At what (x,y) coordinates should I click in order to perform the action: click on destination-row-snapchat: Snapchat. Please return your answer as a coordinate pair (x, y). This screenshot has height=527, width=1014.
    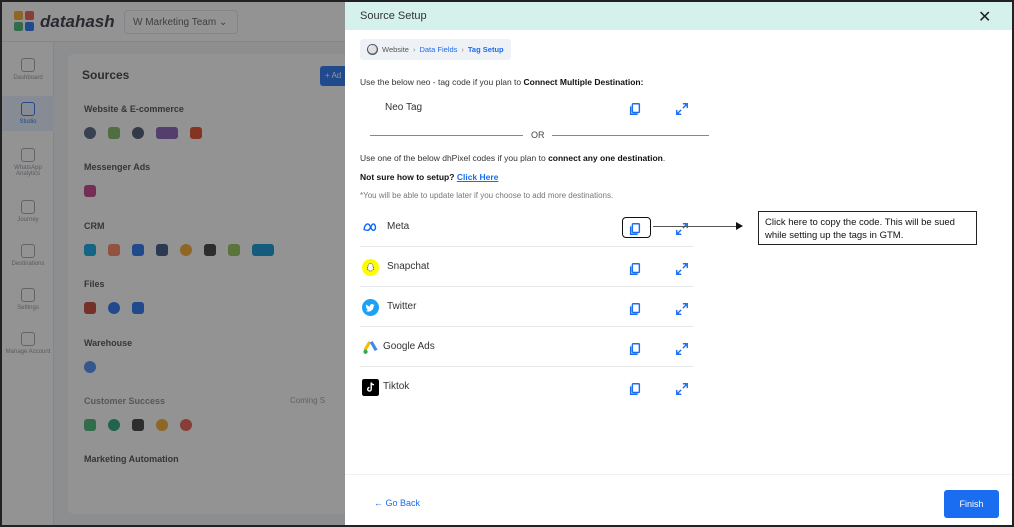
    Looking at the image, I should click on (526, 267).